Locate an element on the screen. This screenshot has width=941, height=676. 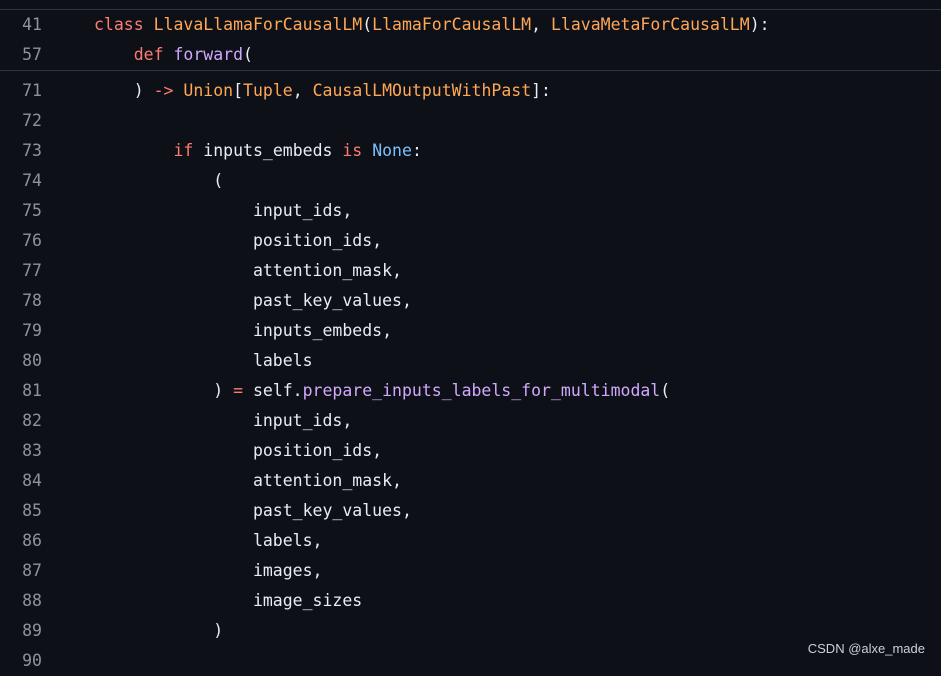
code-token: LlamaForCausalLM is located at coordinates (452, 24).